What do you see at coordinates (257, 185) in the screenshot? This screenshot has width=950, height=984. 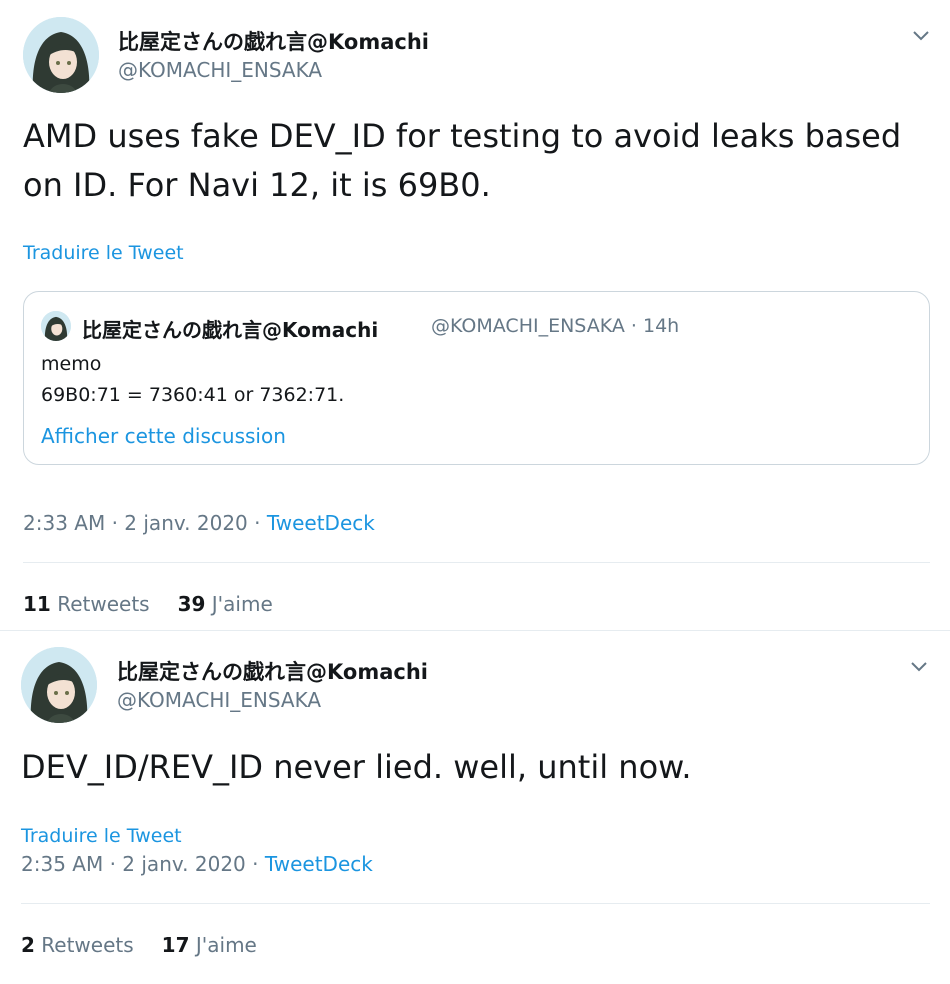 I see `tweet-text-line-2: on ID. For Navi 12, it is 69B0.` at bounding box center [257, 185].